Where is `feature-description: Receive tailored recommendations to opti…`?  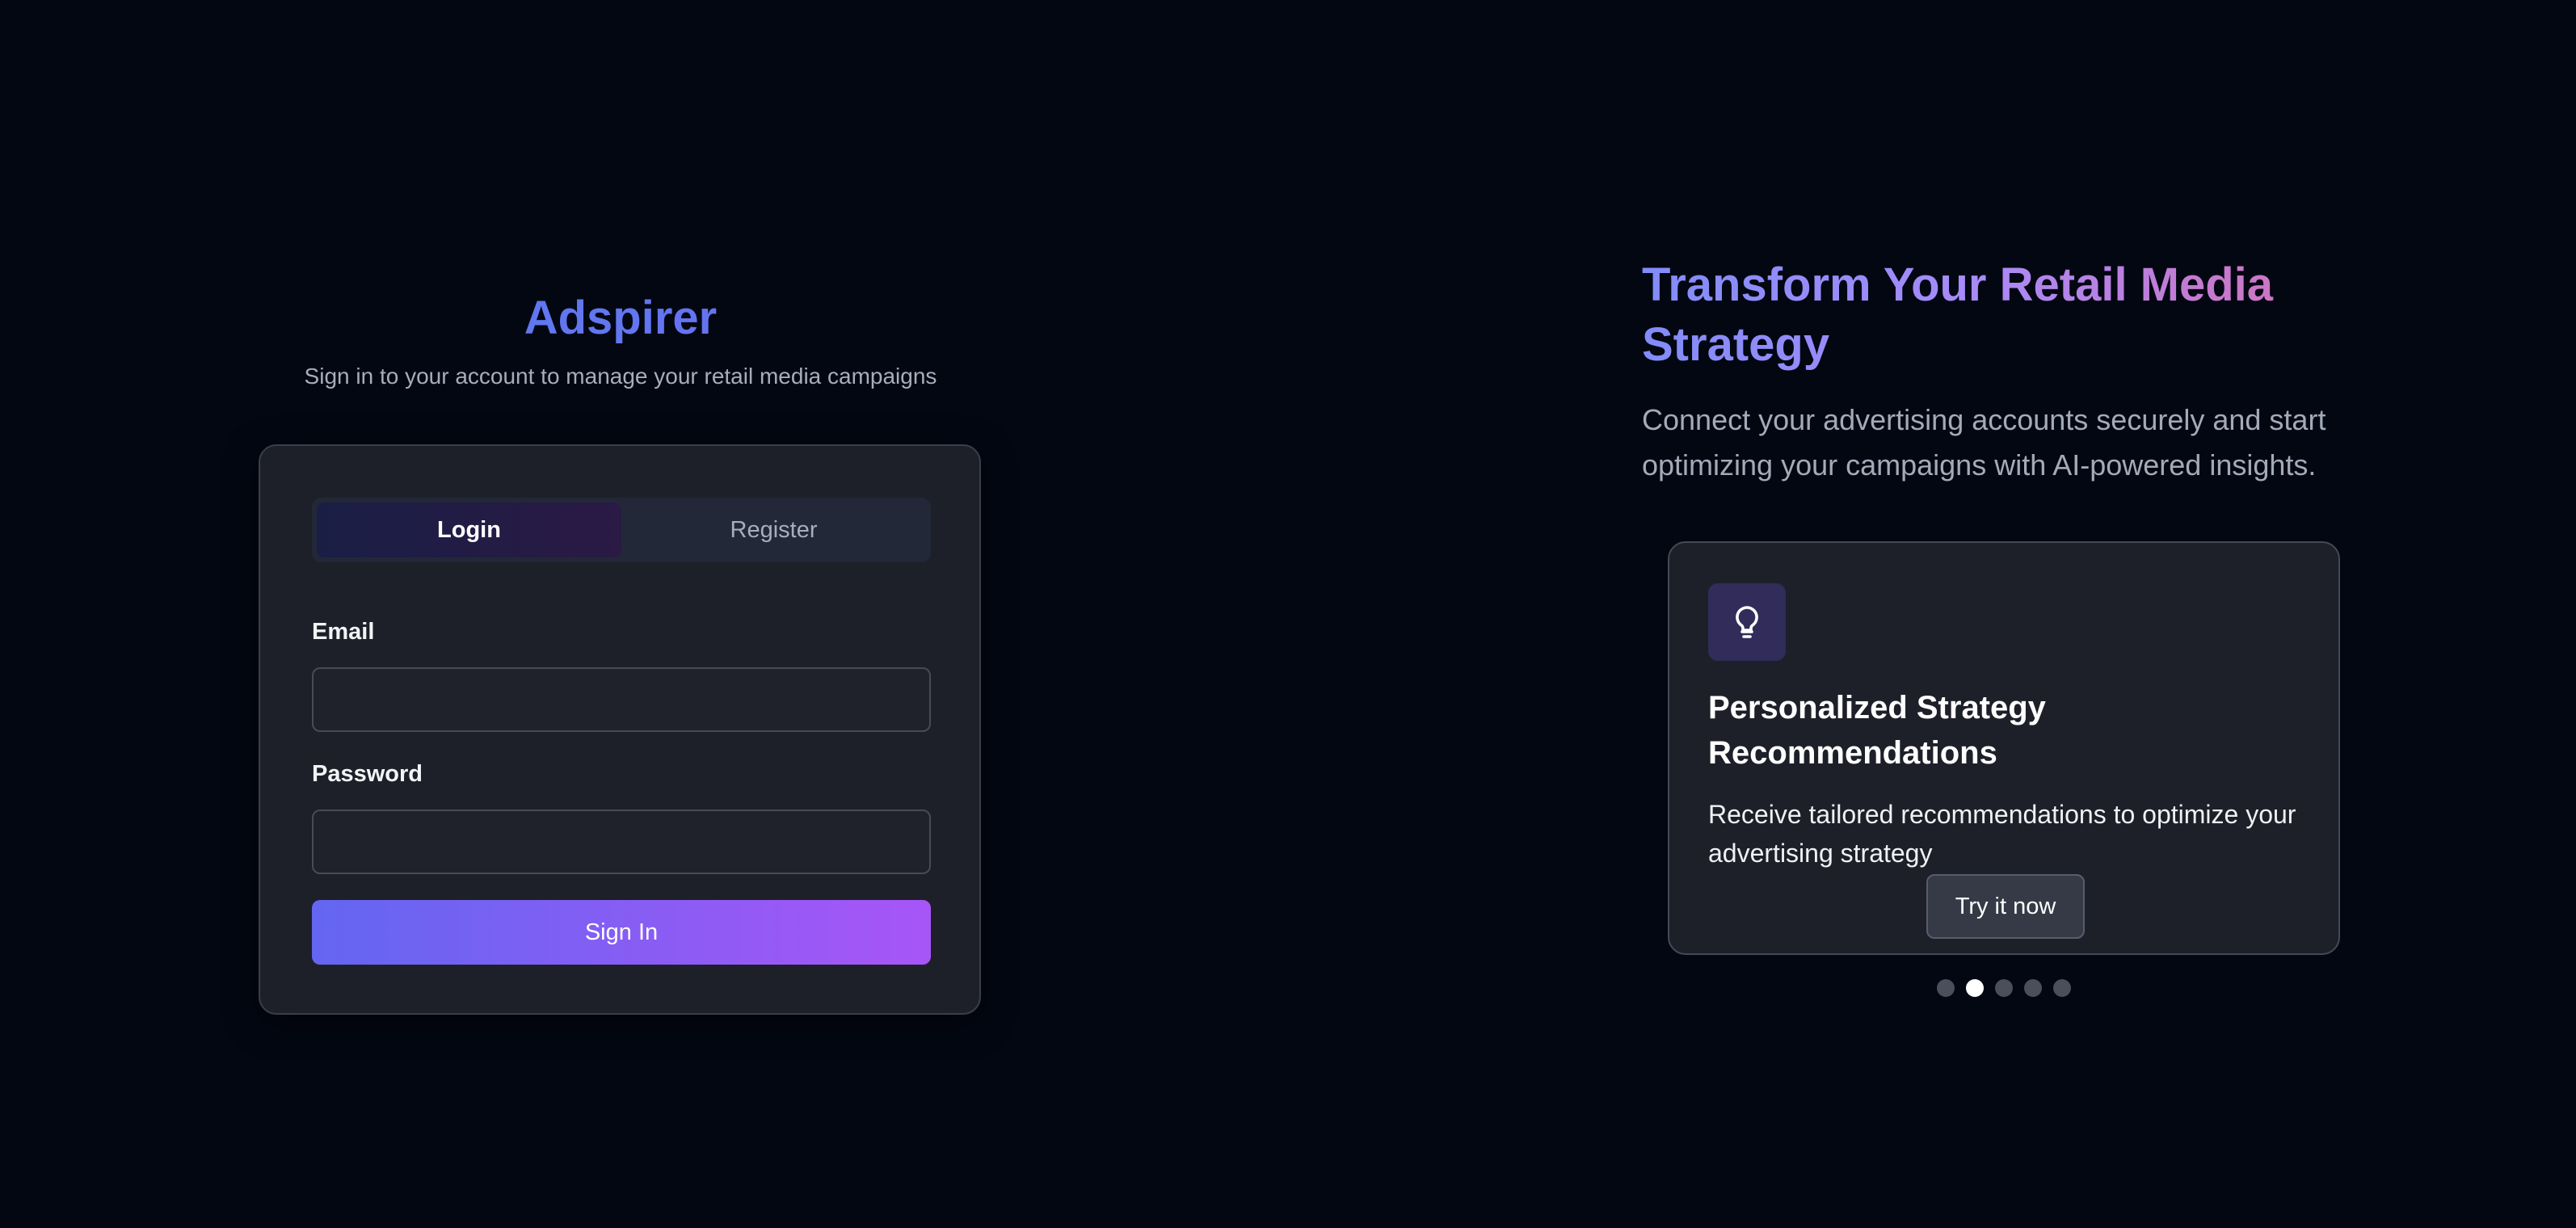 feature-description: Receive tailored recommendations to opti… is located at coordinates (2002, 834).